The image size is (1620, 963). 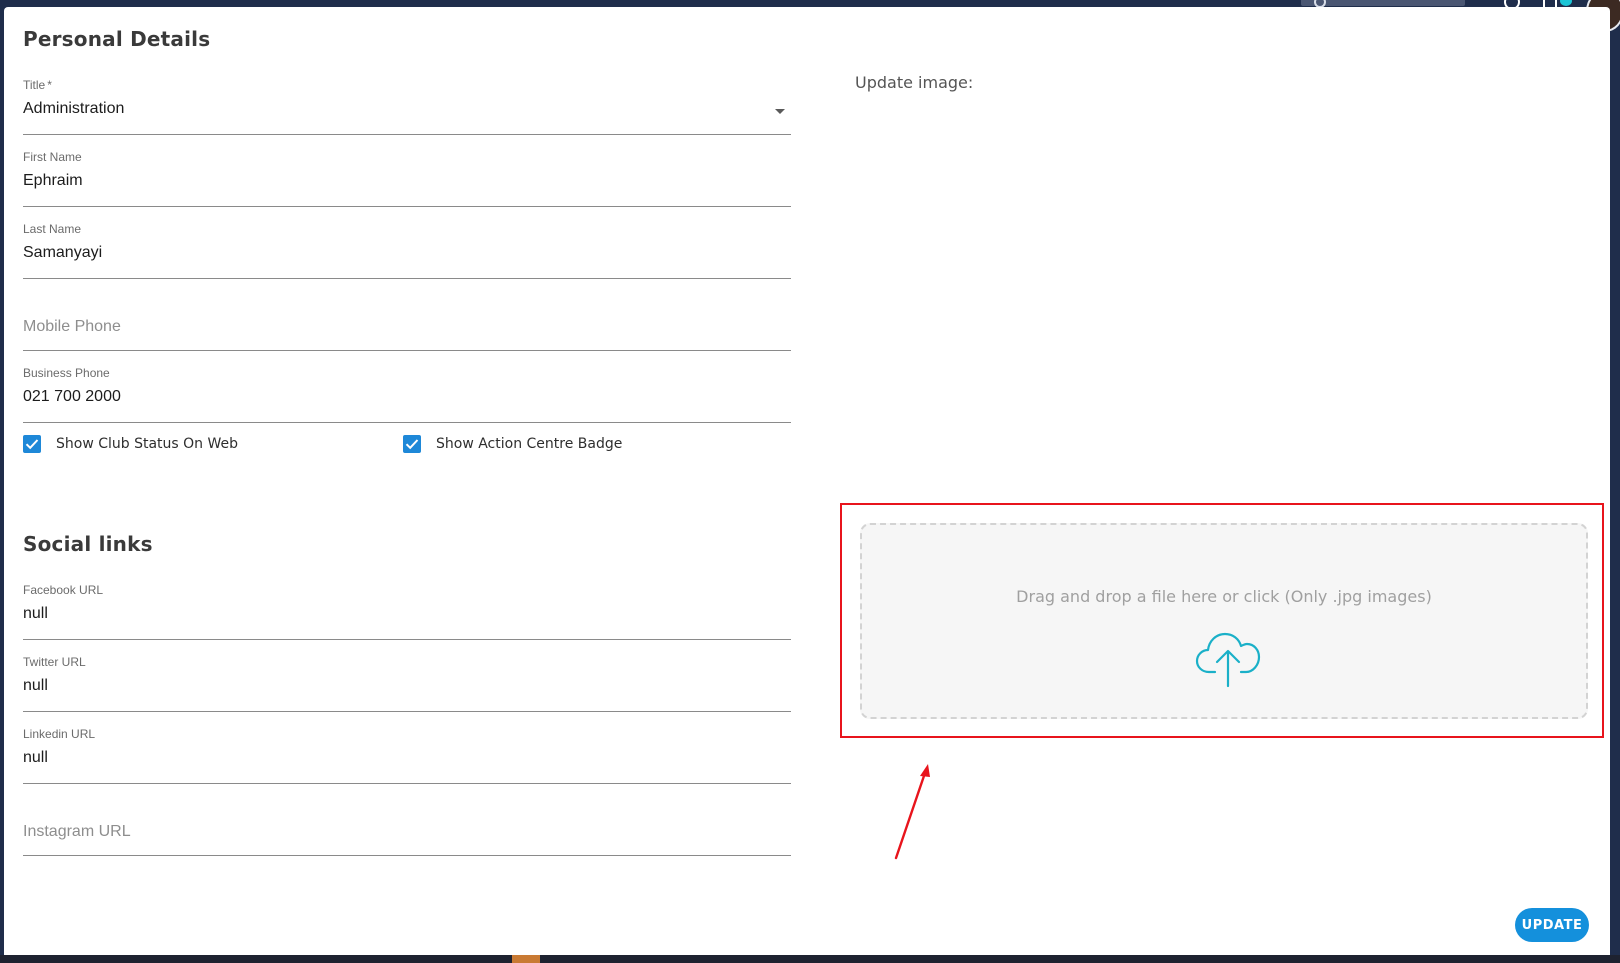 I want to click on linkedin-url-value: null, so click(x=35, y=758).